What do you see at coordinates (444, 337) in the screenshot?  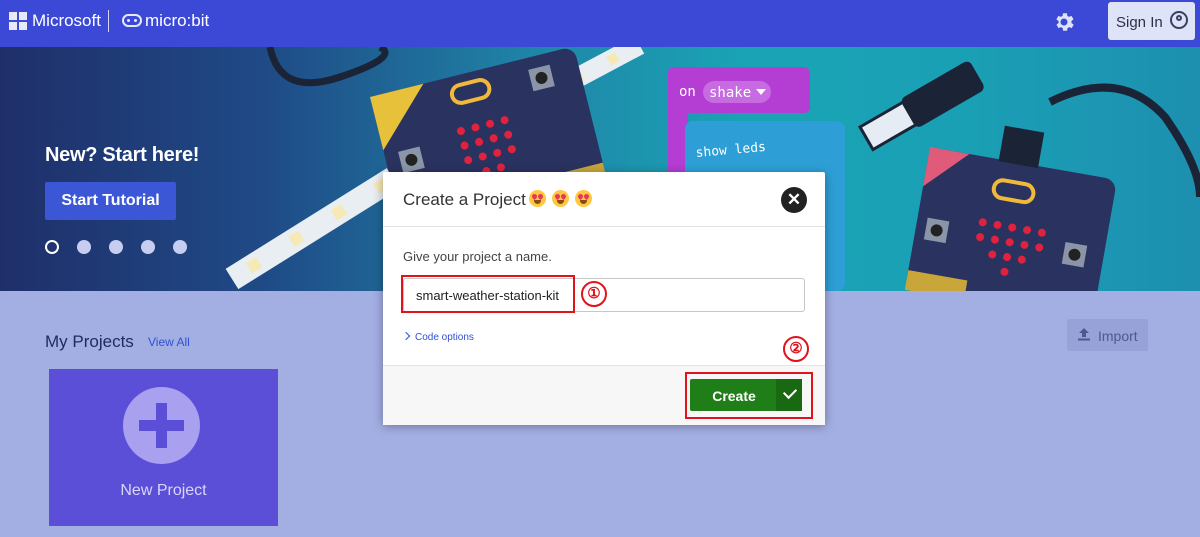 I see `code-options-label: Code options` at bounding box center [444, 337].